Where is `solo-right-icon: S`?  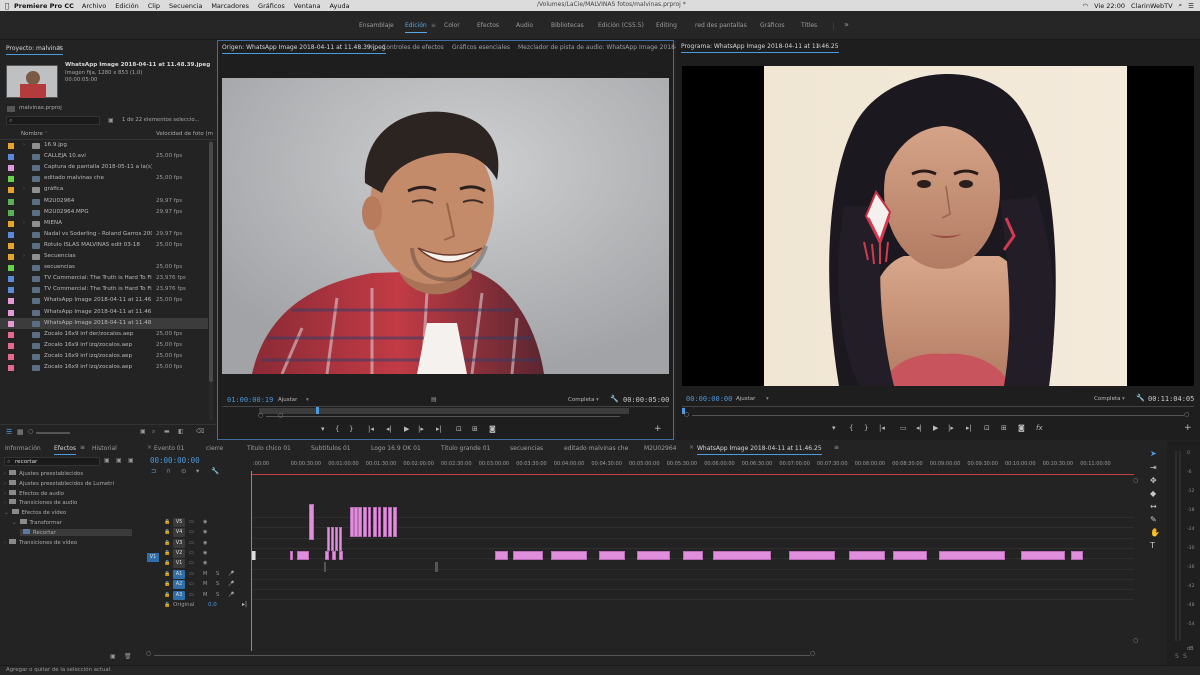
solo-right-icon: S is located at coordinates (1185, 656).